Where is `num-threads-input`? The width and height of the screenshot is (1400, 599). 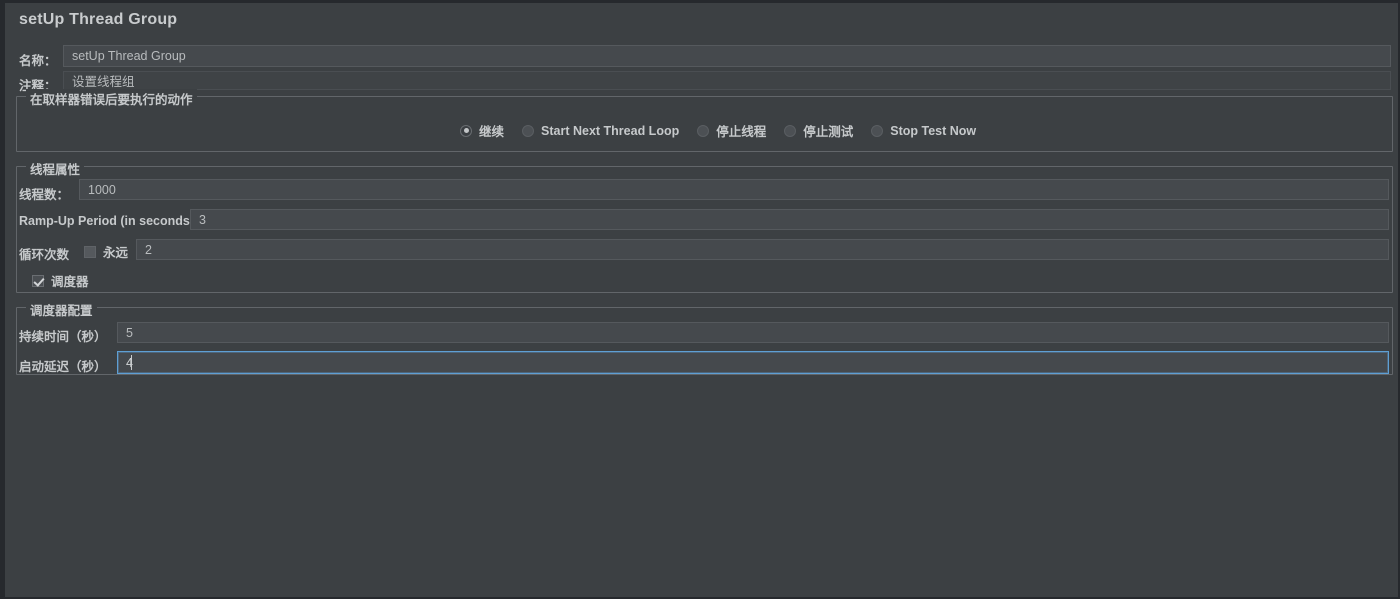
num-threads-input is located at coordinates (734, 189).